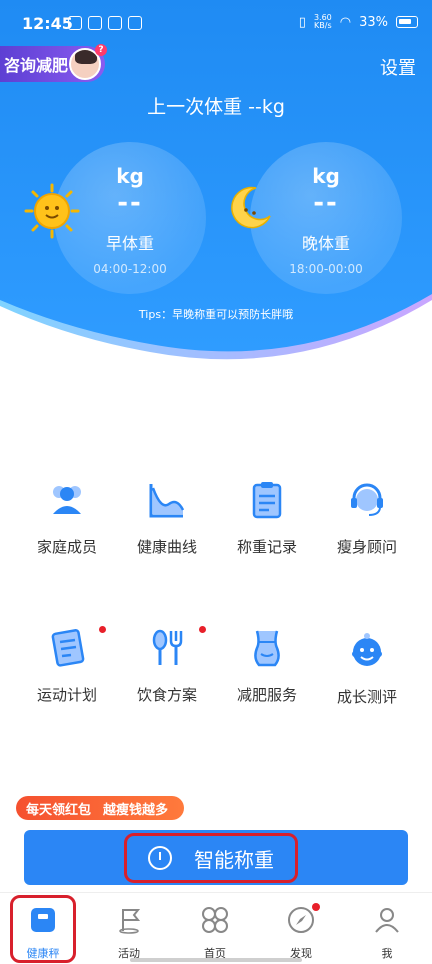  What do you see at coordinates (52, 211) in the screenshot?
I see `sun-icon` at bounding box center [52, 211].